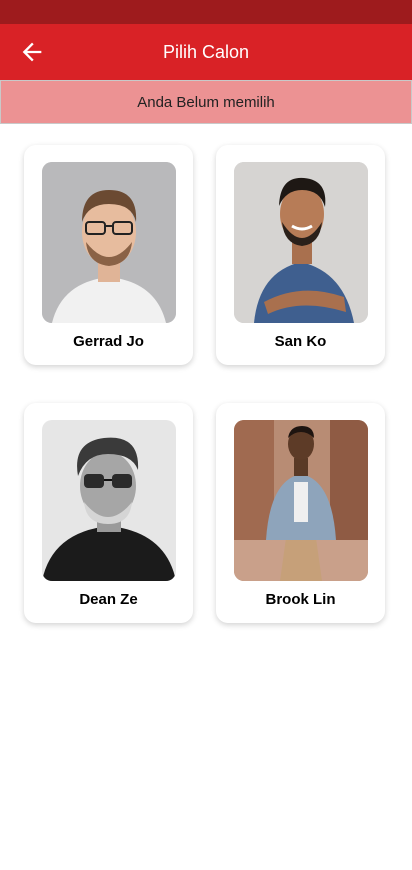 Image resolution: width=412 pixels, height=870 pixels. I want to click on candidate-name: San Ko, so click(300, 341).